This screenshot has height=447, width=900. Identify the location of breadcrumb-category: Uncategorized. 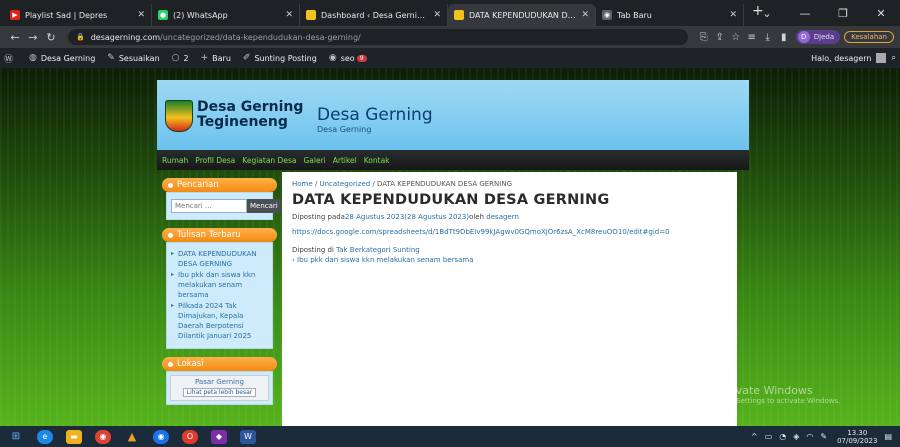
(344, 184).